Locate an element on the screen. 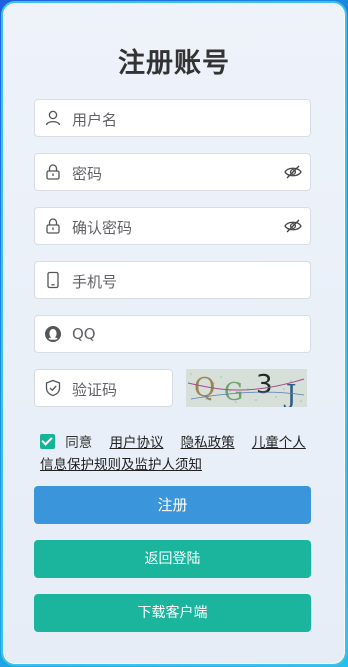 This screenshot has width=348, height=667. password-placeholder: 密码 is located at coordinates (87, 174).